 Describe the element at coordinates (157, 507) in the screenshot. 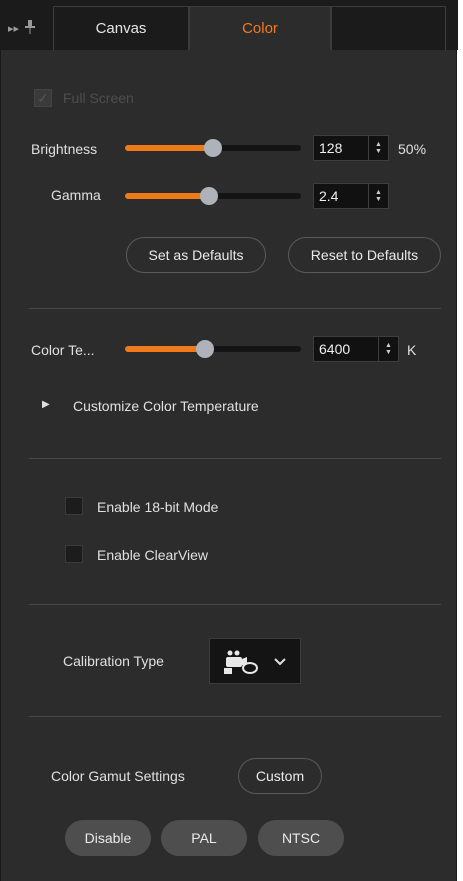

I see `enable-18bit-label: Enable 18-bit Mode` at that location.